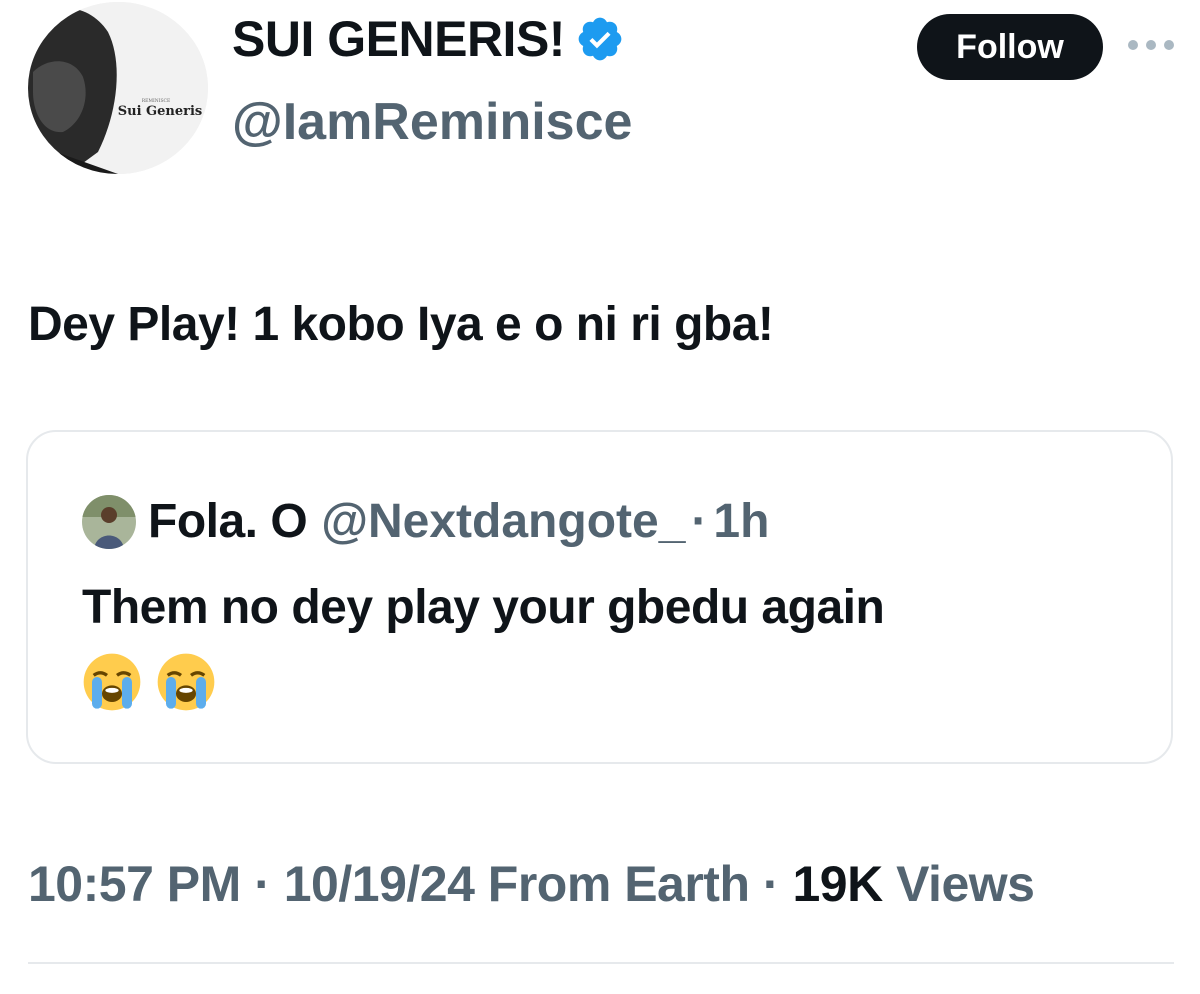 This screenshot has height=994, width=1200. I want to click on author-handle: @IamReminisce, so click(432, 122).